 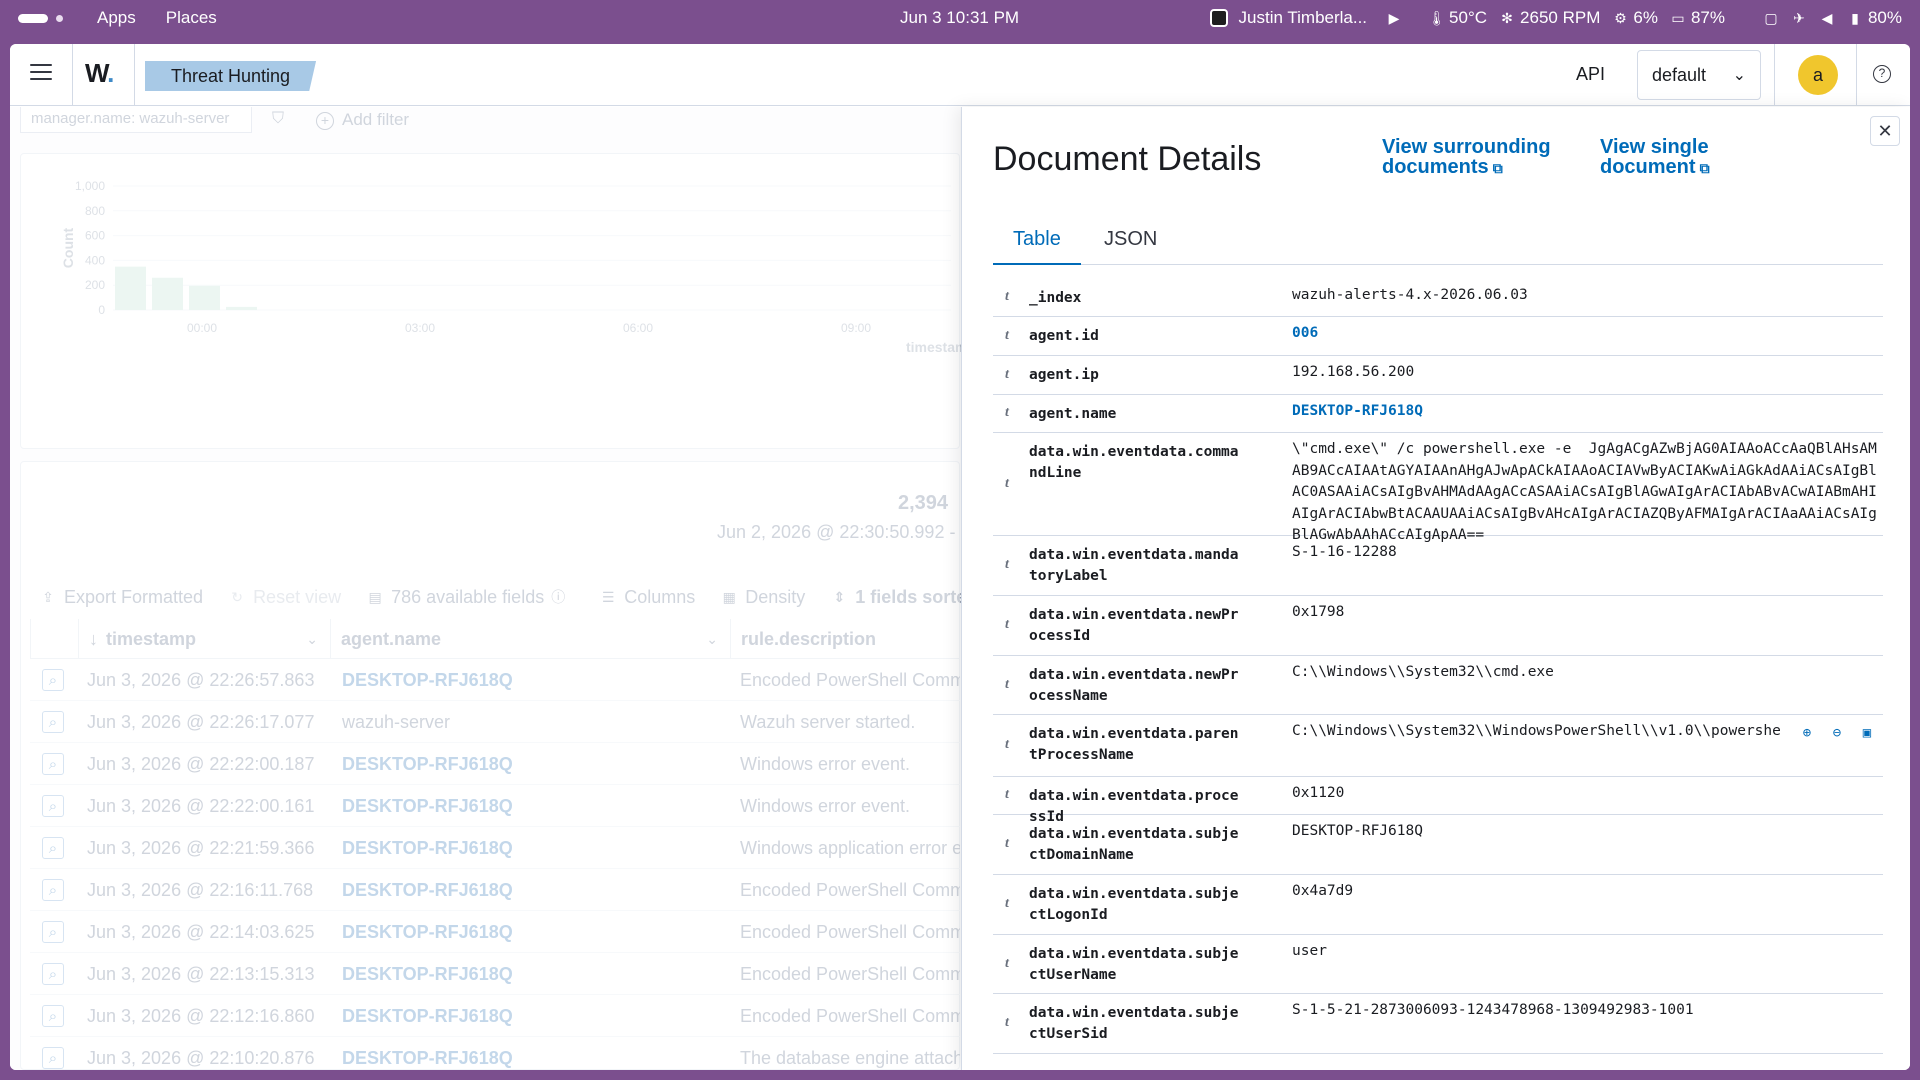 What do you see at coordinates (470, 597) in the screenshot?
I see `available-fields-button: ▤ 786 available fields ⓘ` at bounding box center [470, 597].